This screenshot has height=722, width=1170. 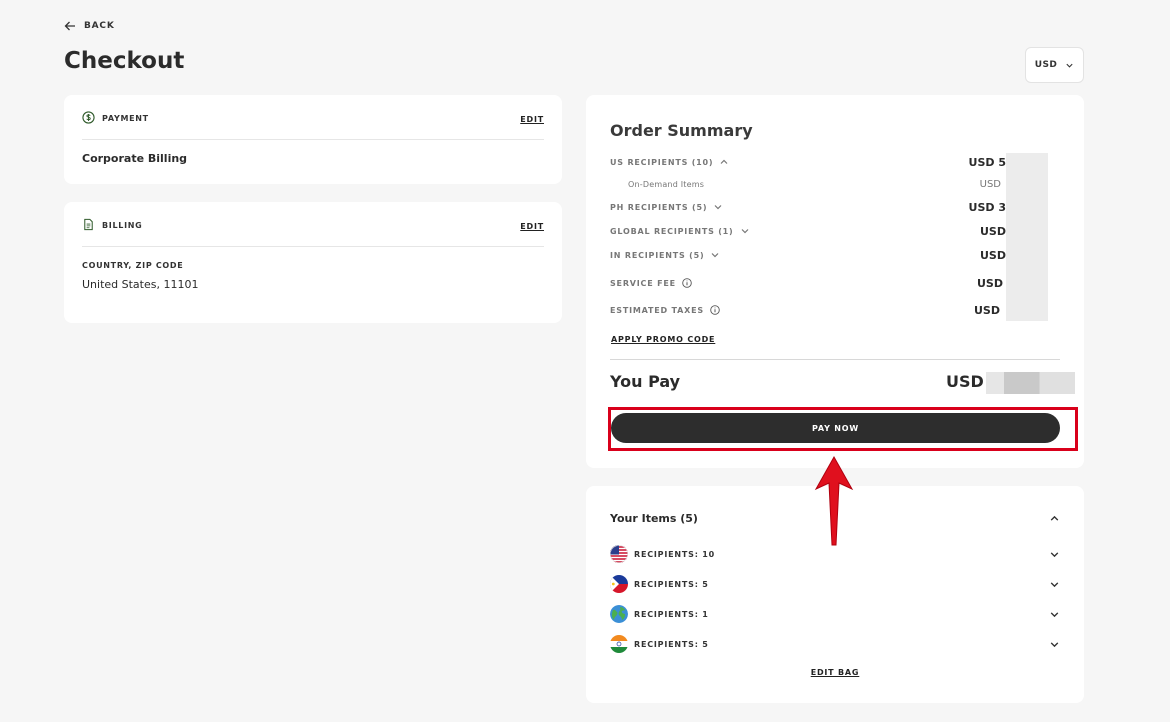 What do you see at coordinates (990, 184) in the screenshot?
I see `summary-amount-on-demand: USD` at bounding box center [990, 184].